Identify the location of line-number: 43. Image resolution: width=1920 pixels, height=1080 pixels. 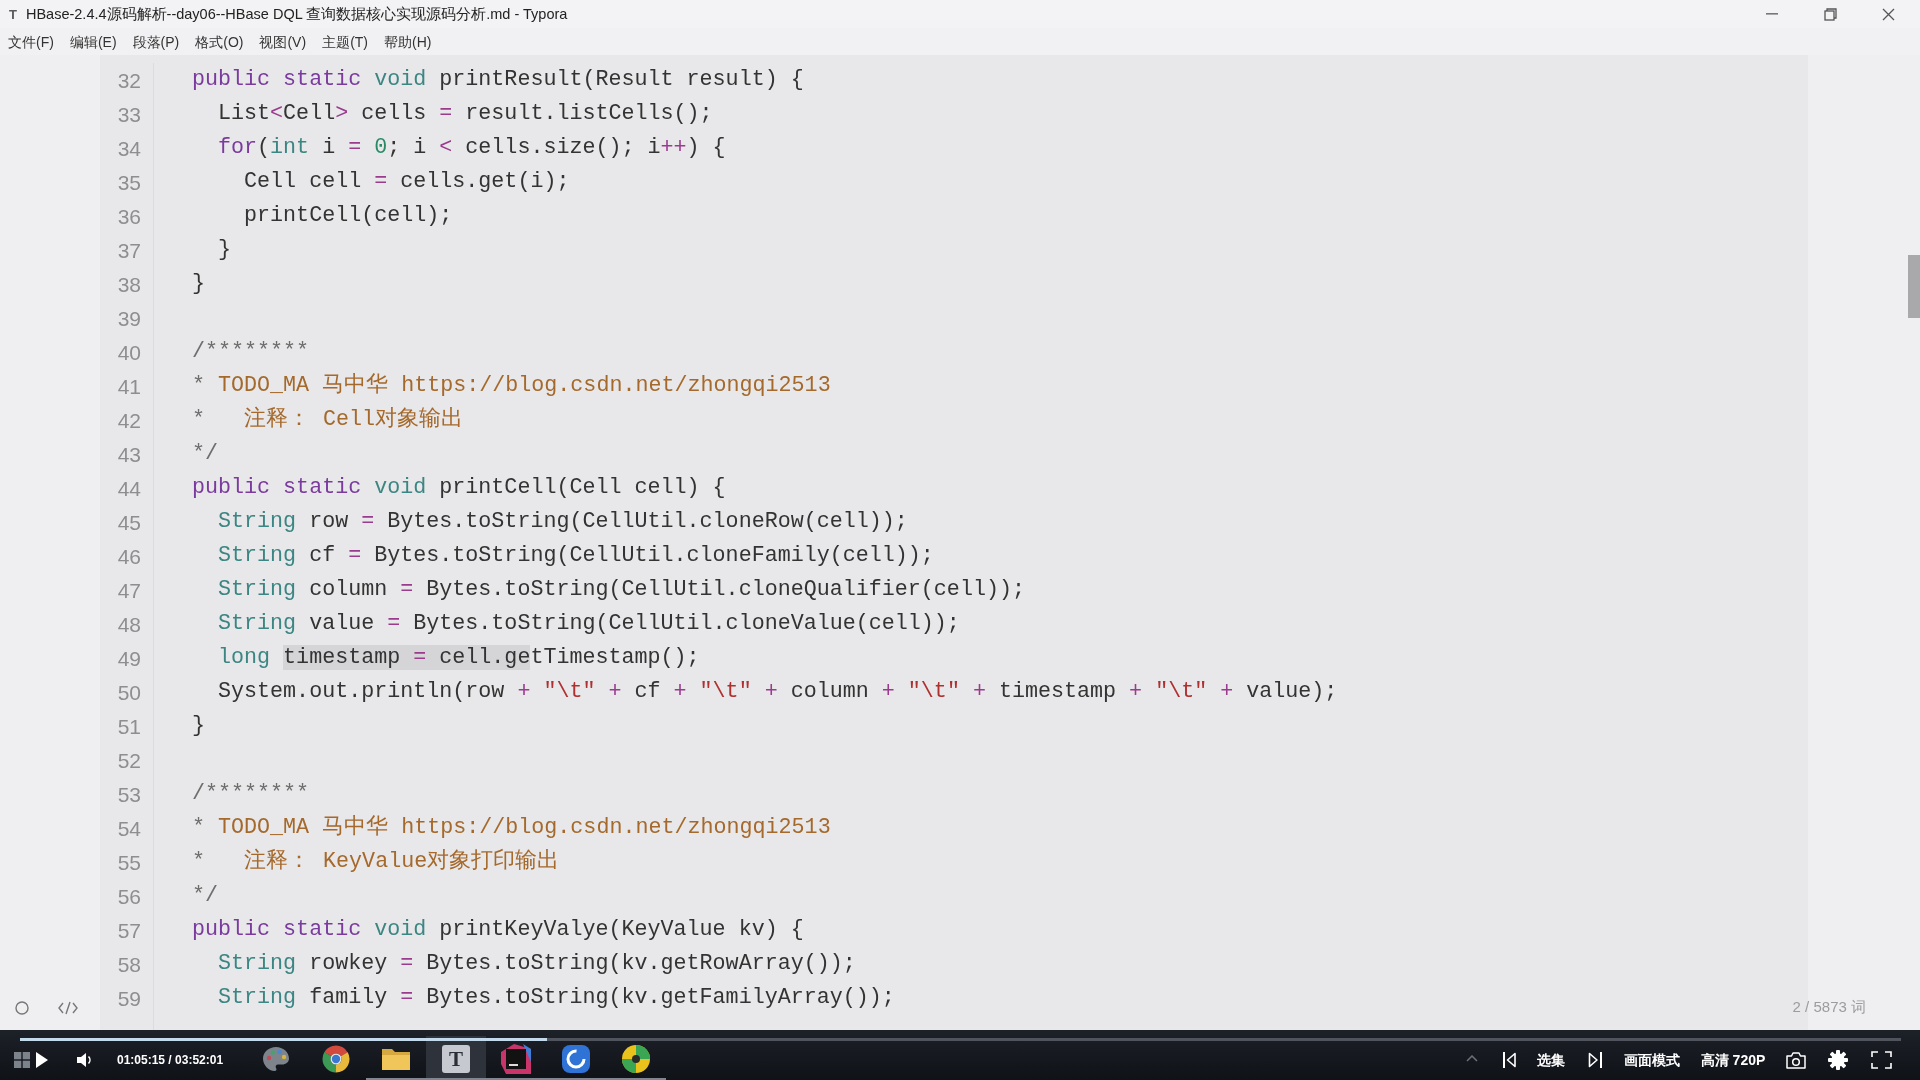
(129, 454).